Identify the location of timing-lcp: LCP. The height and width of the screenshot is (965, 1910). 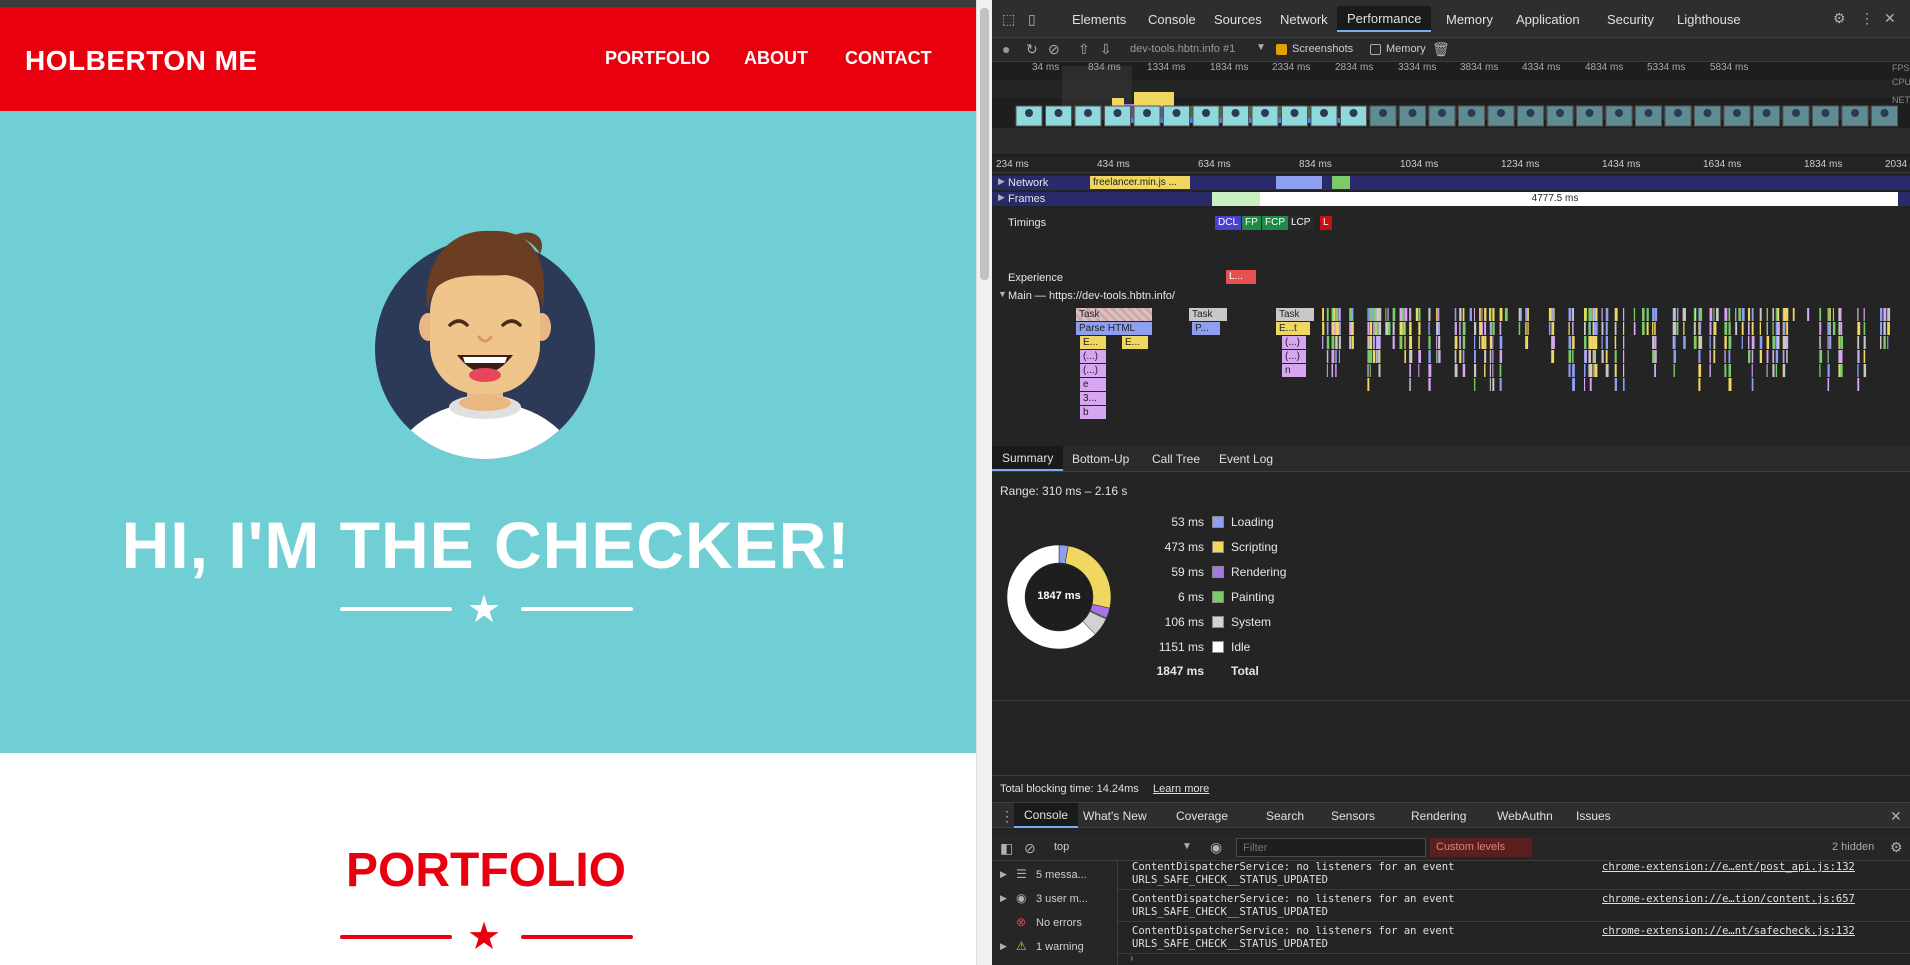
(1301, 223).